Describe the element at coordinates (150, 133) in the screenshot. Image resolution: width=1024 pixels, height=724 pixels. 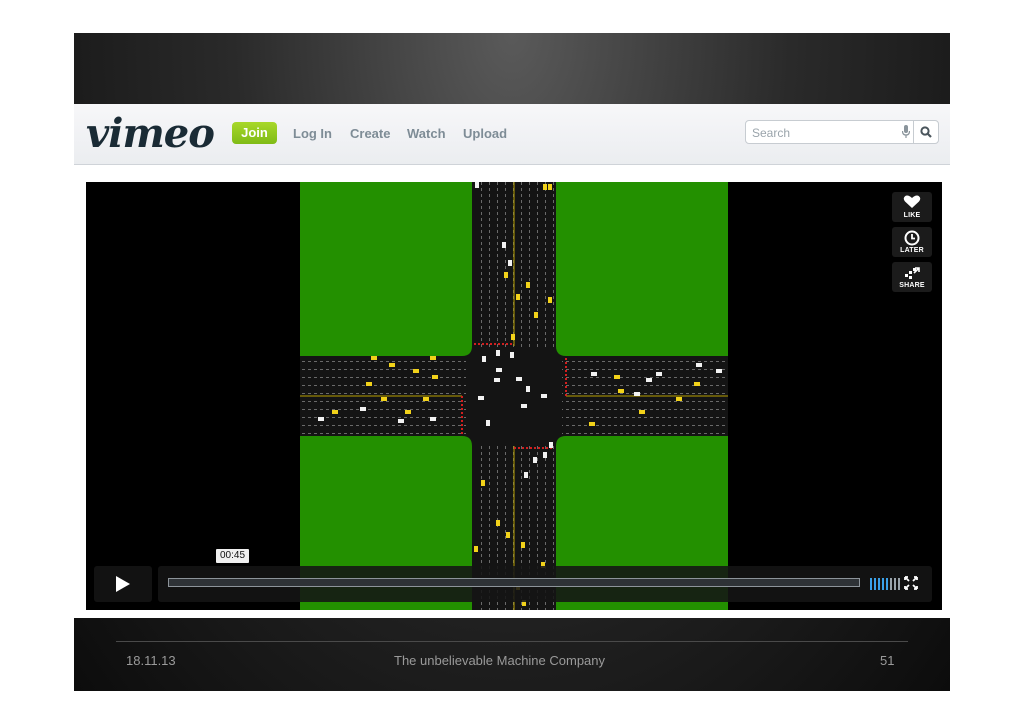
I see `vimeo-logo: vimeo` at that location.